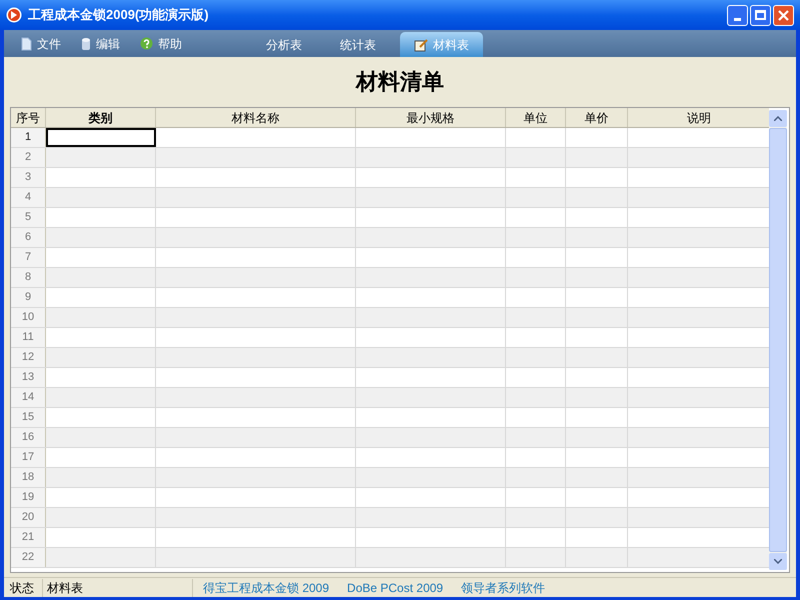 The image size is (800, 600). I want to click on close-icon, so click(783, 15).